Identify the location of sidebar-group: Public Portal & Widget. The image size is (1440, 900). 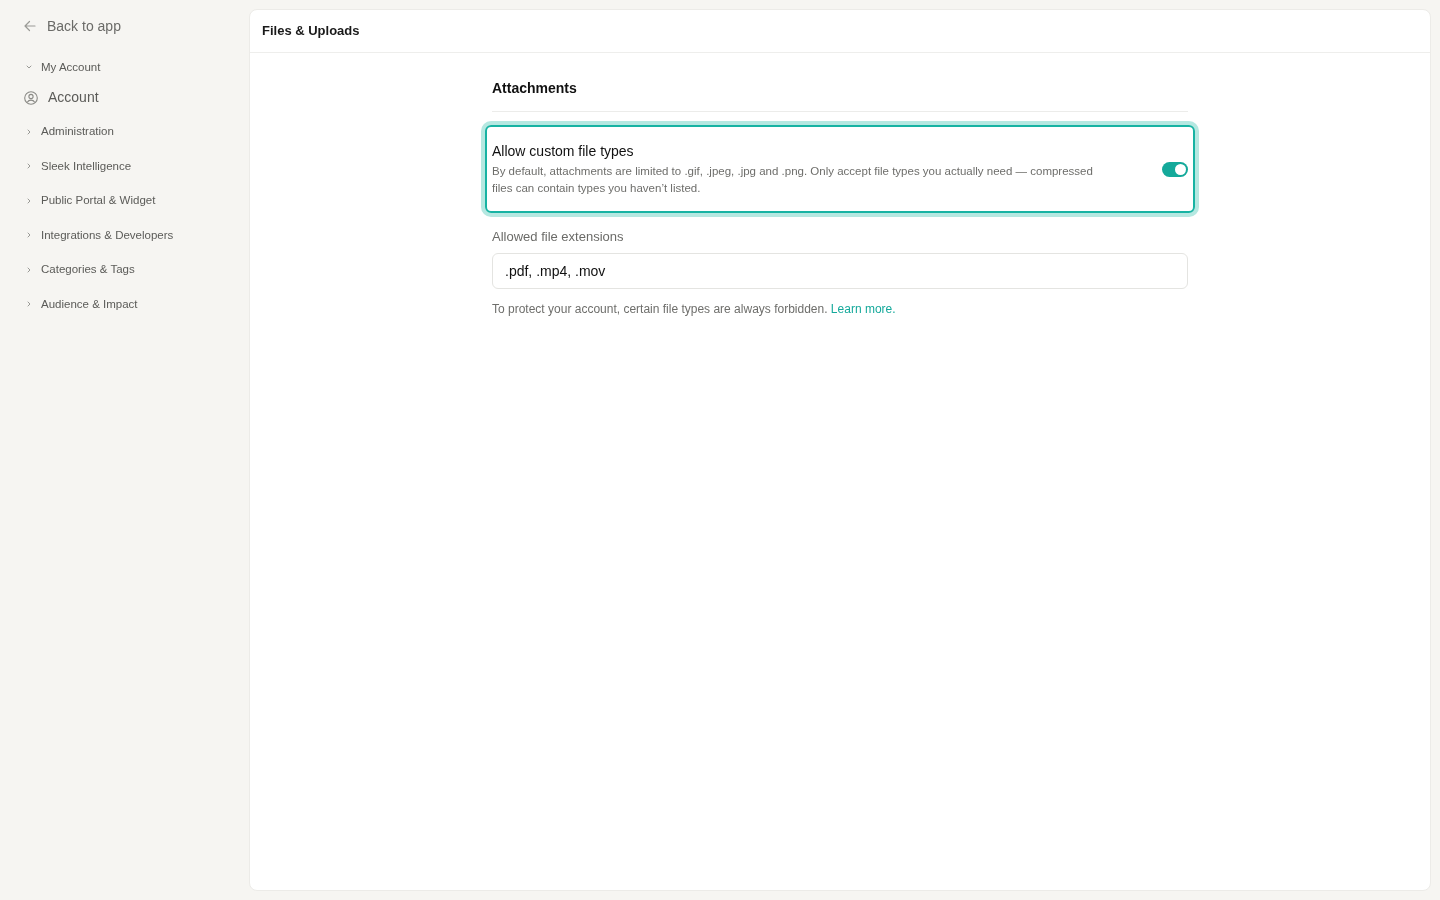
(90, 200).